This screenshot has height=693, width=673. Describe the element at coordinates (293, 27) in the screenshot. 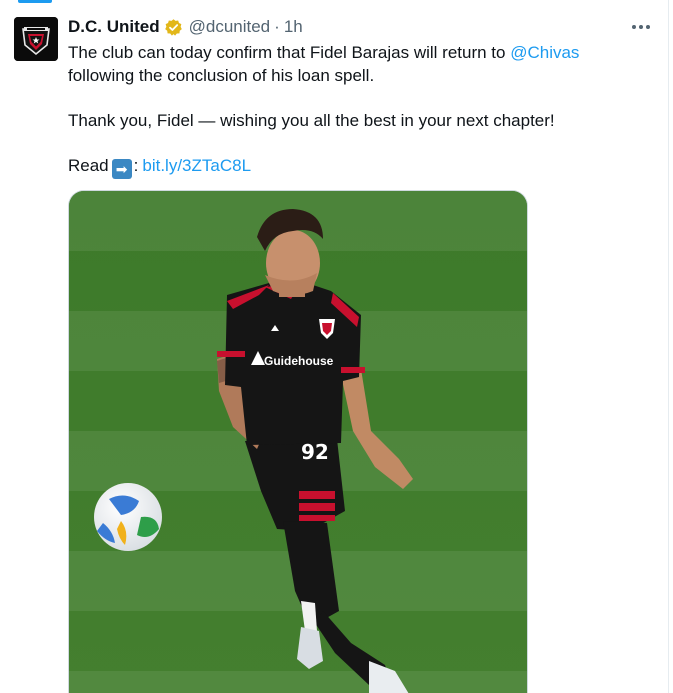

I see `timestamp: 1h` at that location.